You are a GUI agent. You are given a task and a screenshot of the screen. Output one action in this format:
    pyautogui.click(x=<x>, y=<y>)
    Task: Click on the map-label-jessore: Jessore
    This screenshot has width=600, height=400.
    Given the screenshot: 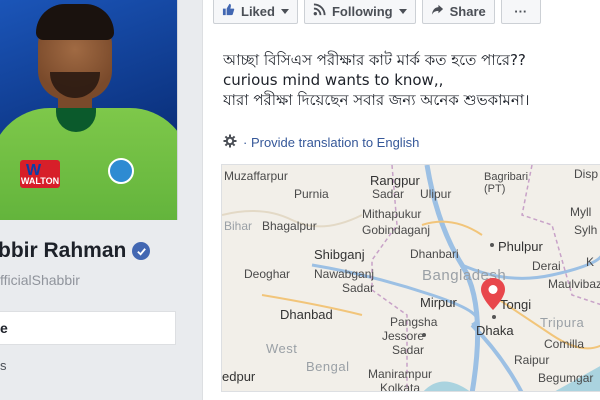 What is the action you would take?
    pyautogui.click(x=403, y=336)
    